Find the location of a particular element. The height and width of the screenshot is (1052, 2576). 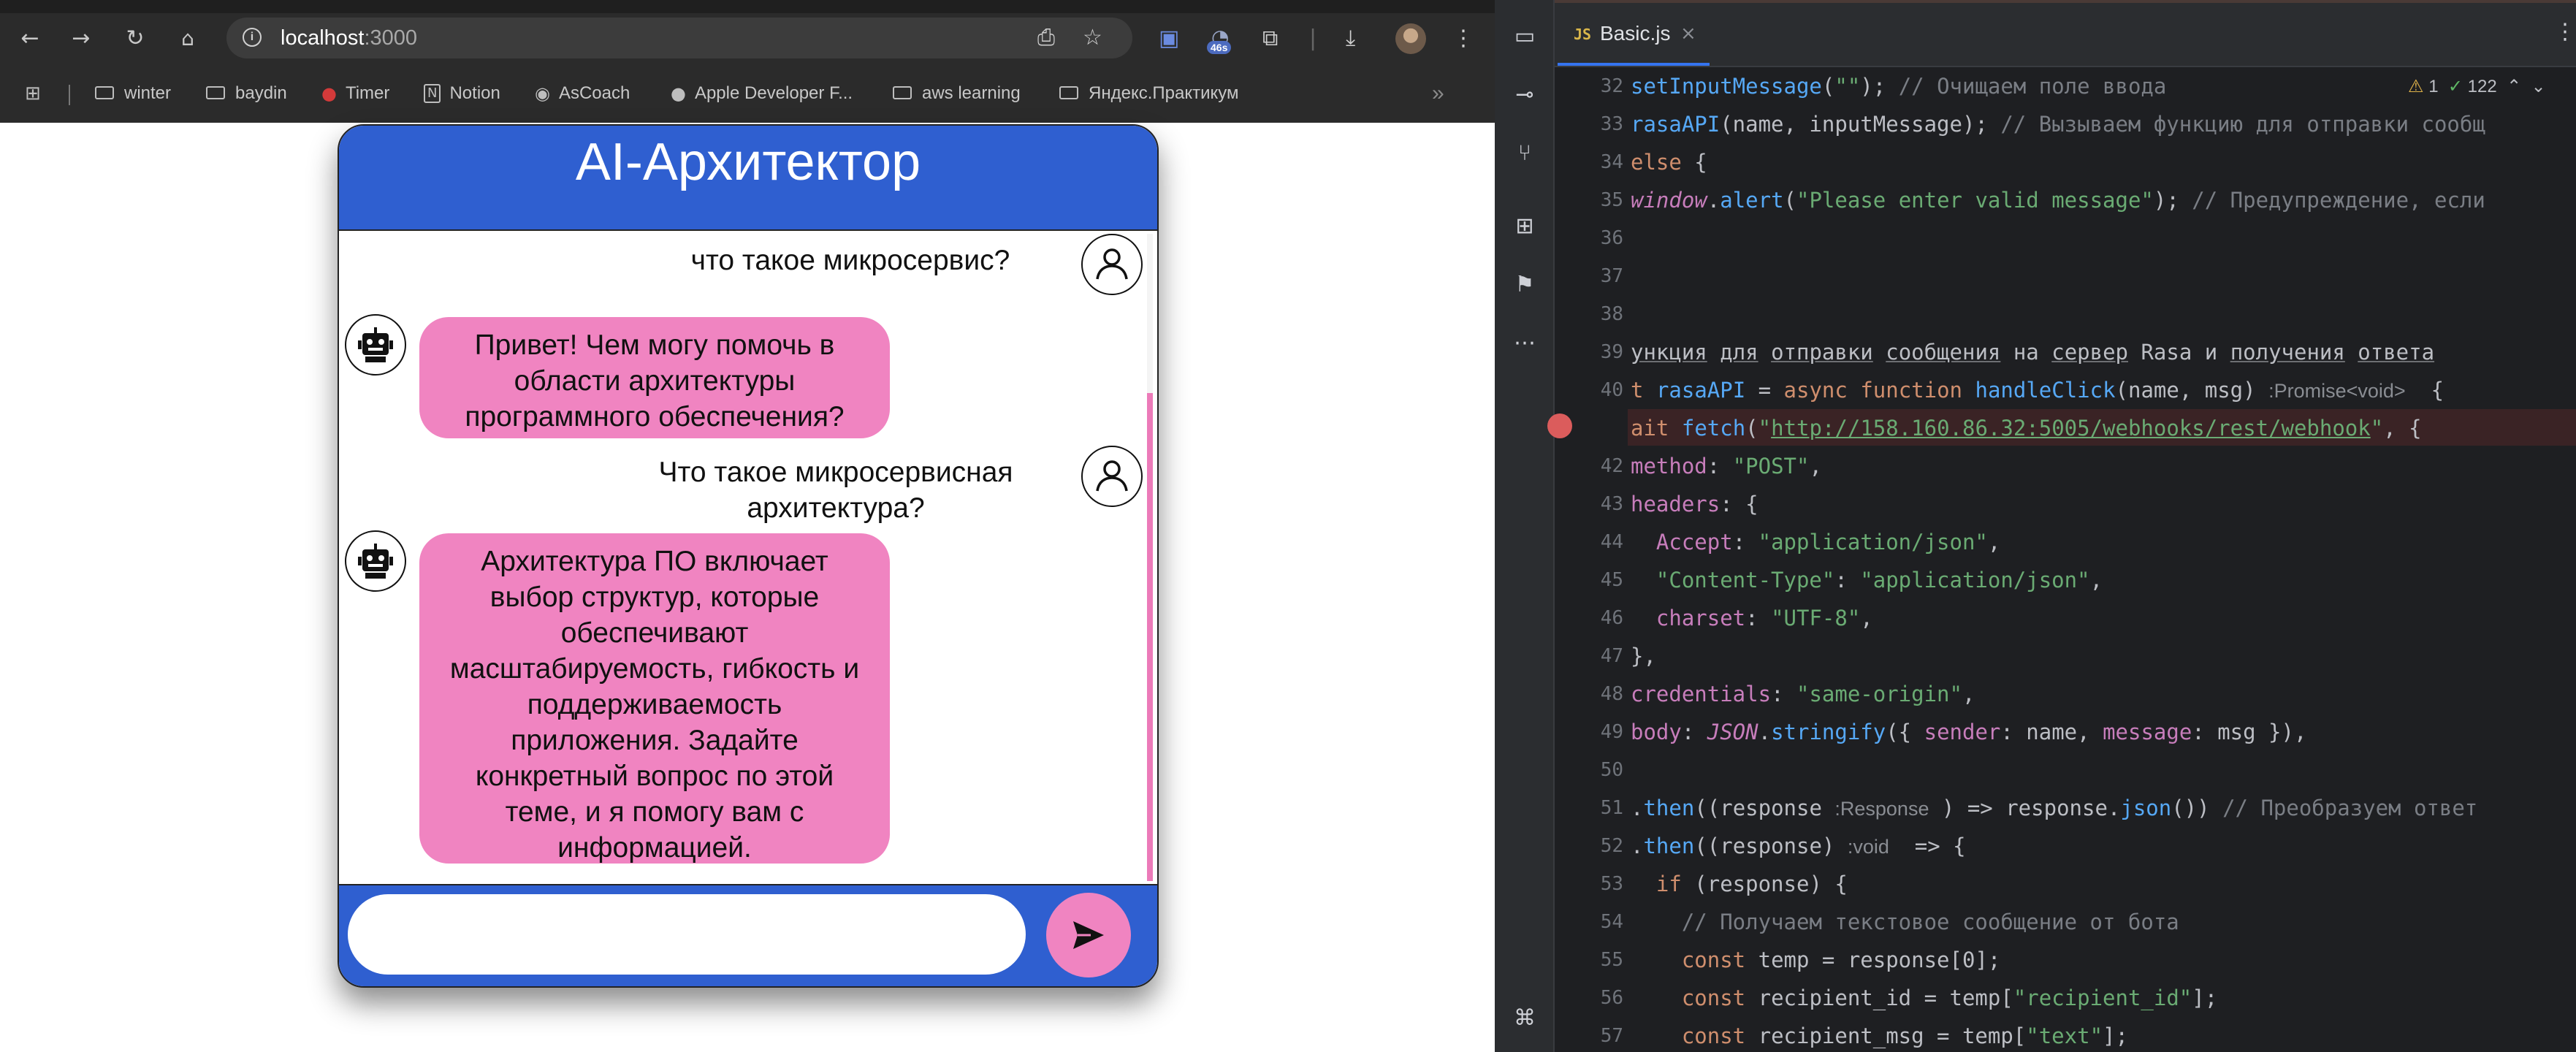

download-icon: ⤓ is located at coordinates (1351, 39).